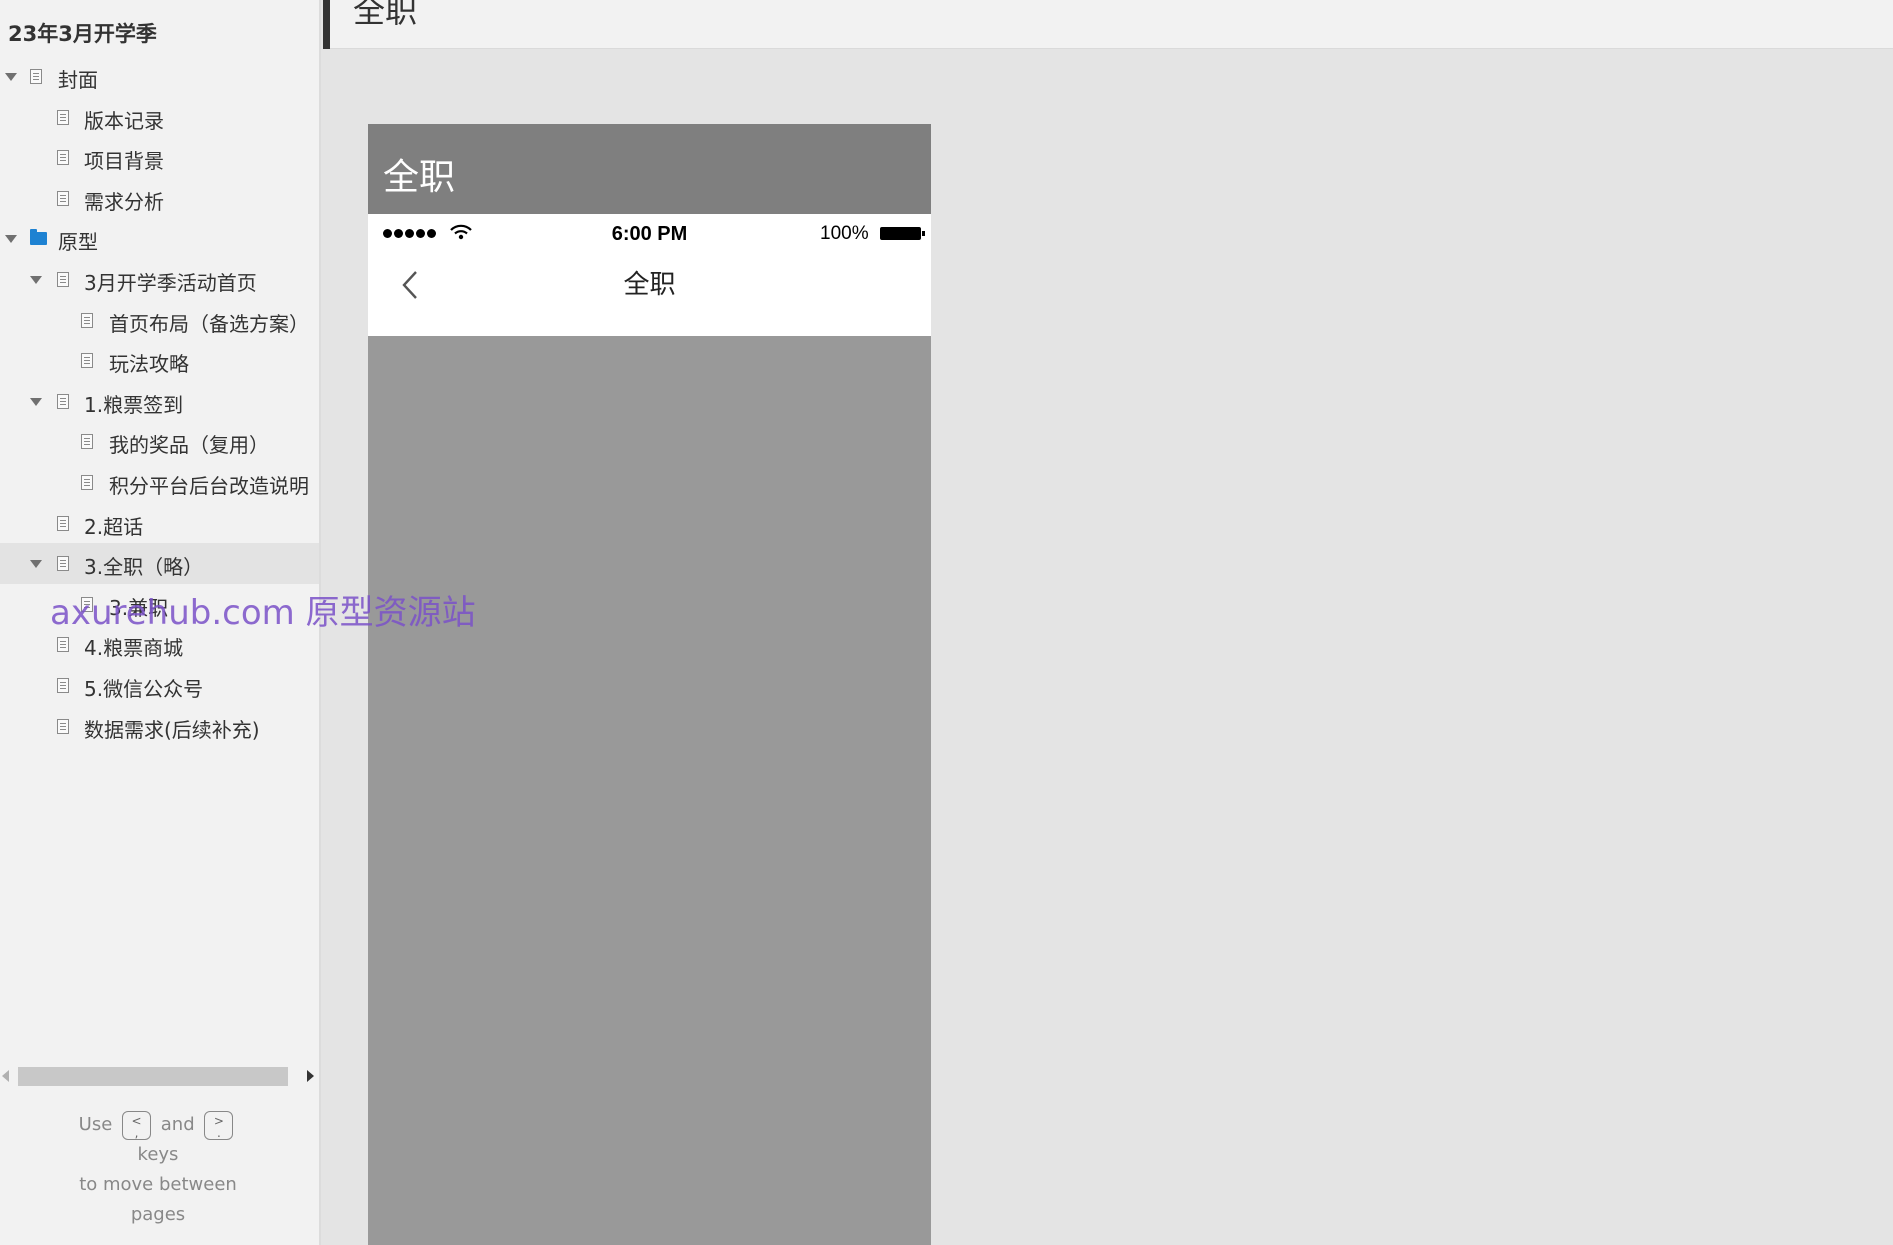 This screenshot has height=1245, width=1893. I want to click on tree-item-label: 原型, so click(78, 242).